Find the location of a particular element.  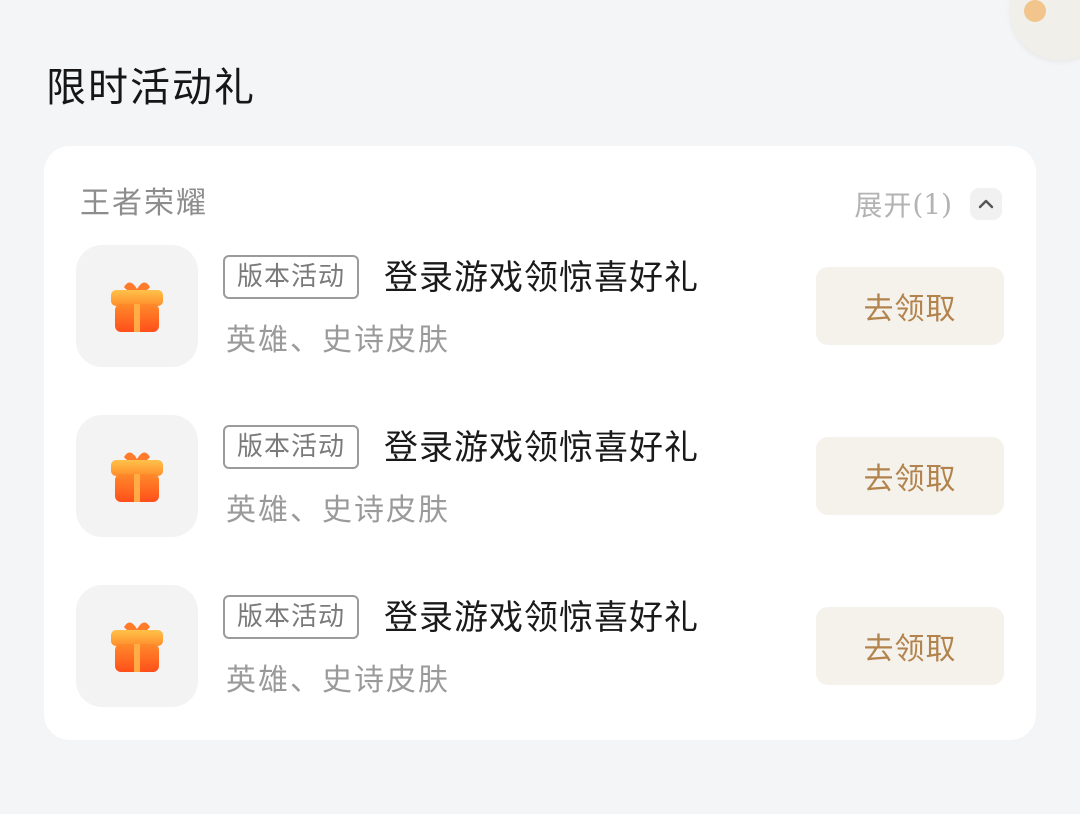

badge-dot-icon is located at coordinates (1035, 11).